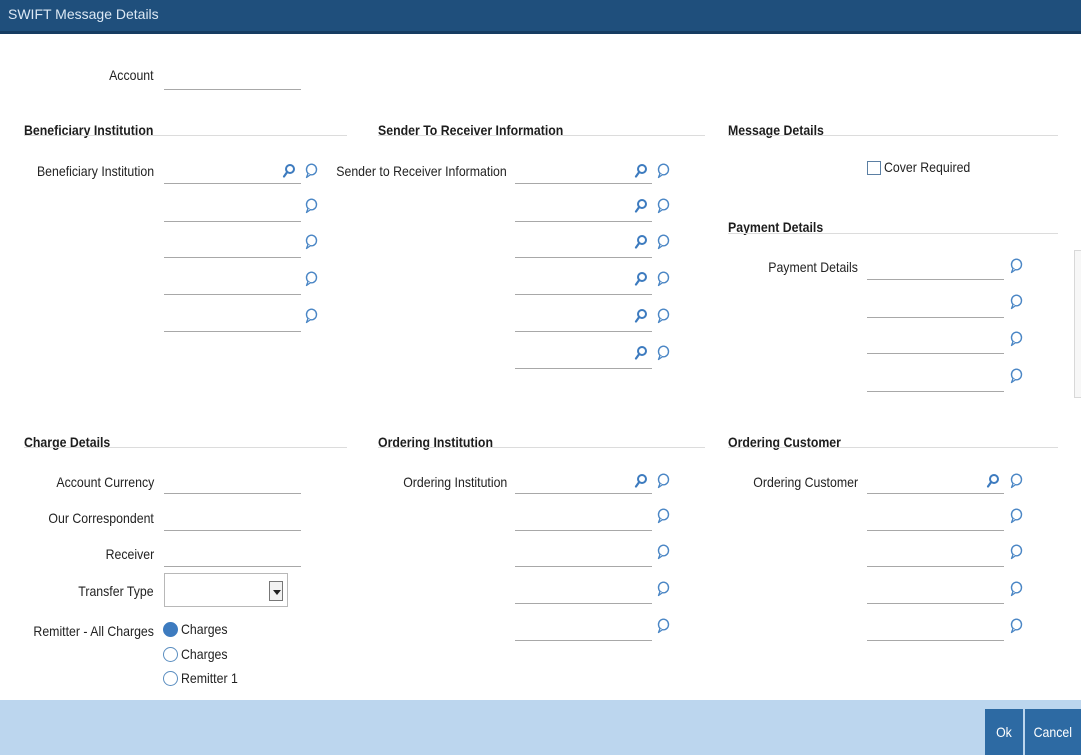 The image size is (1081, 755). Describe the element at coordinates (226, 590) in the screenshot. I see `transfer-type-select` at that location.